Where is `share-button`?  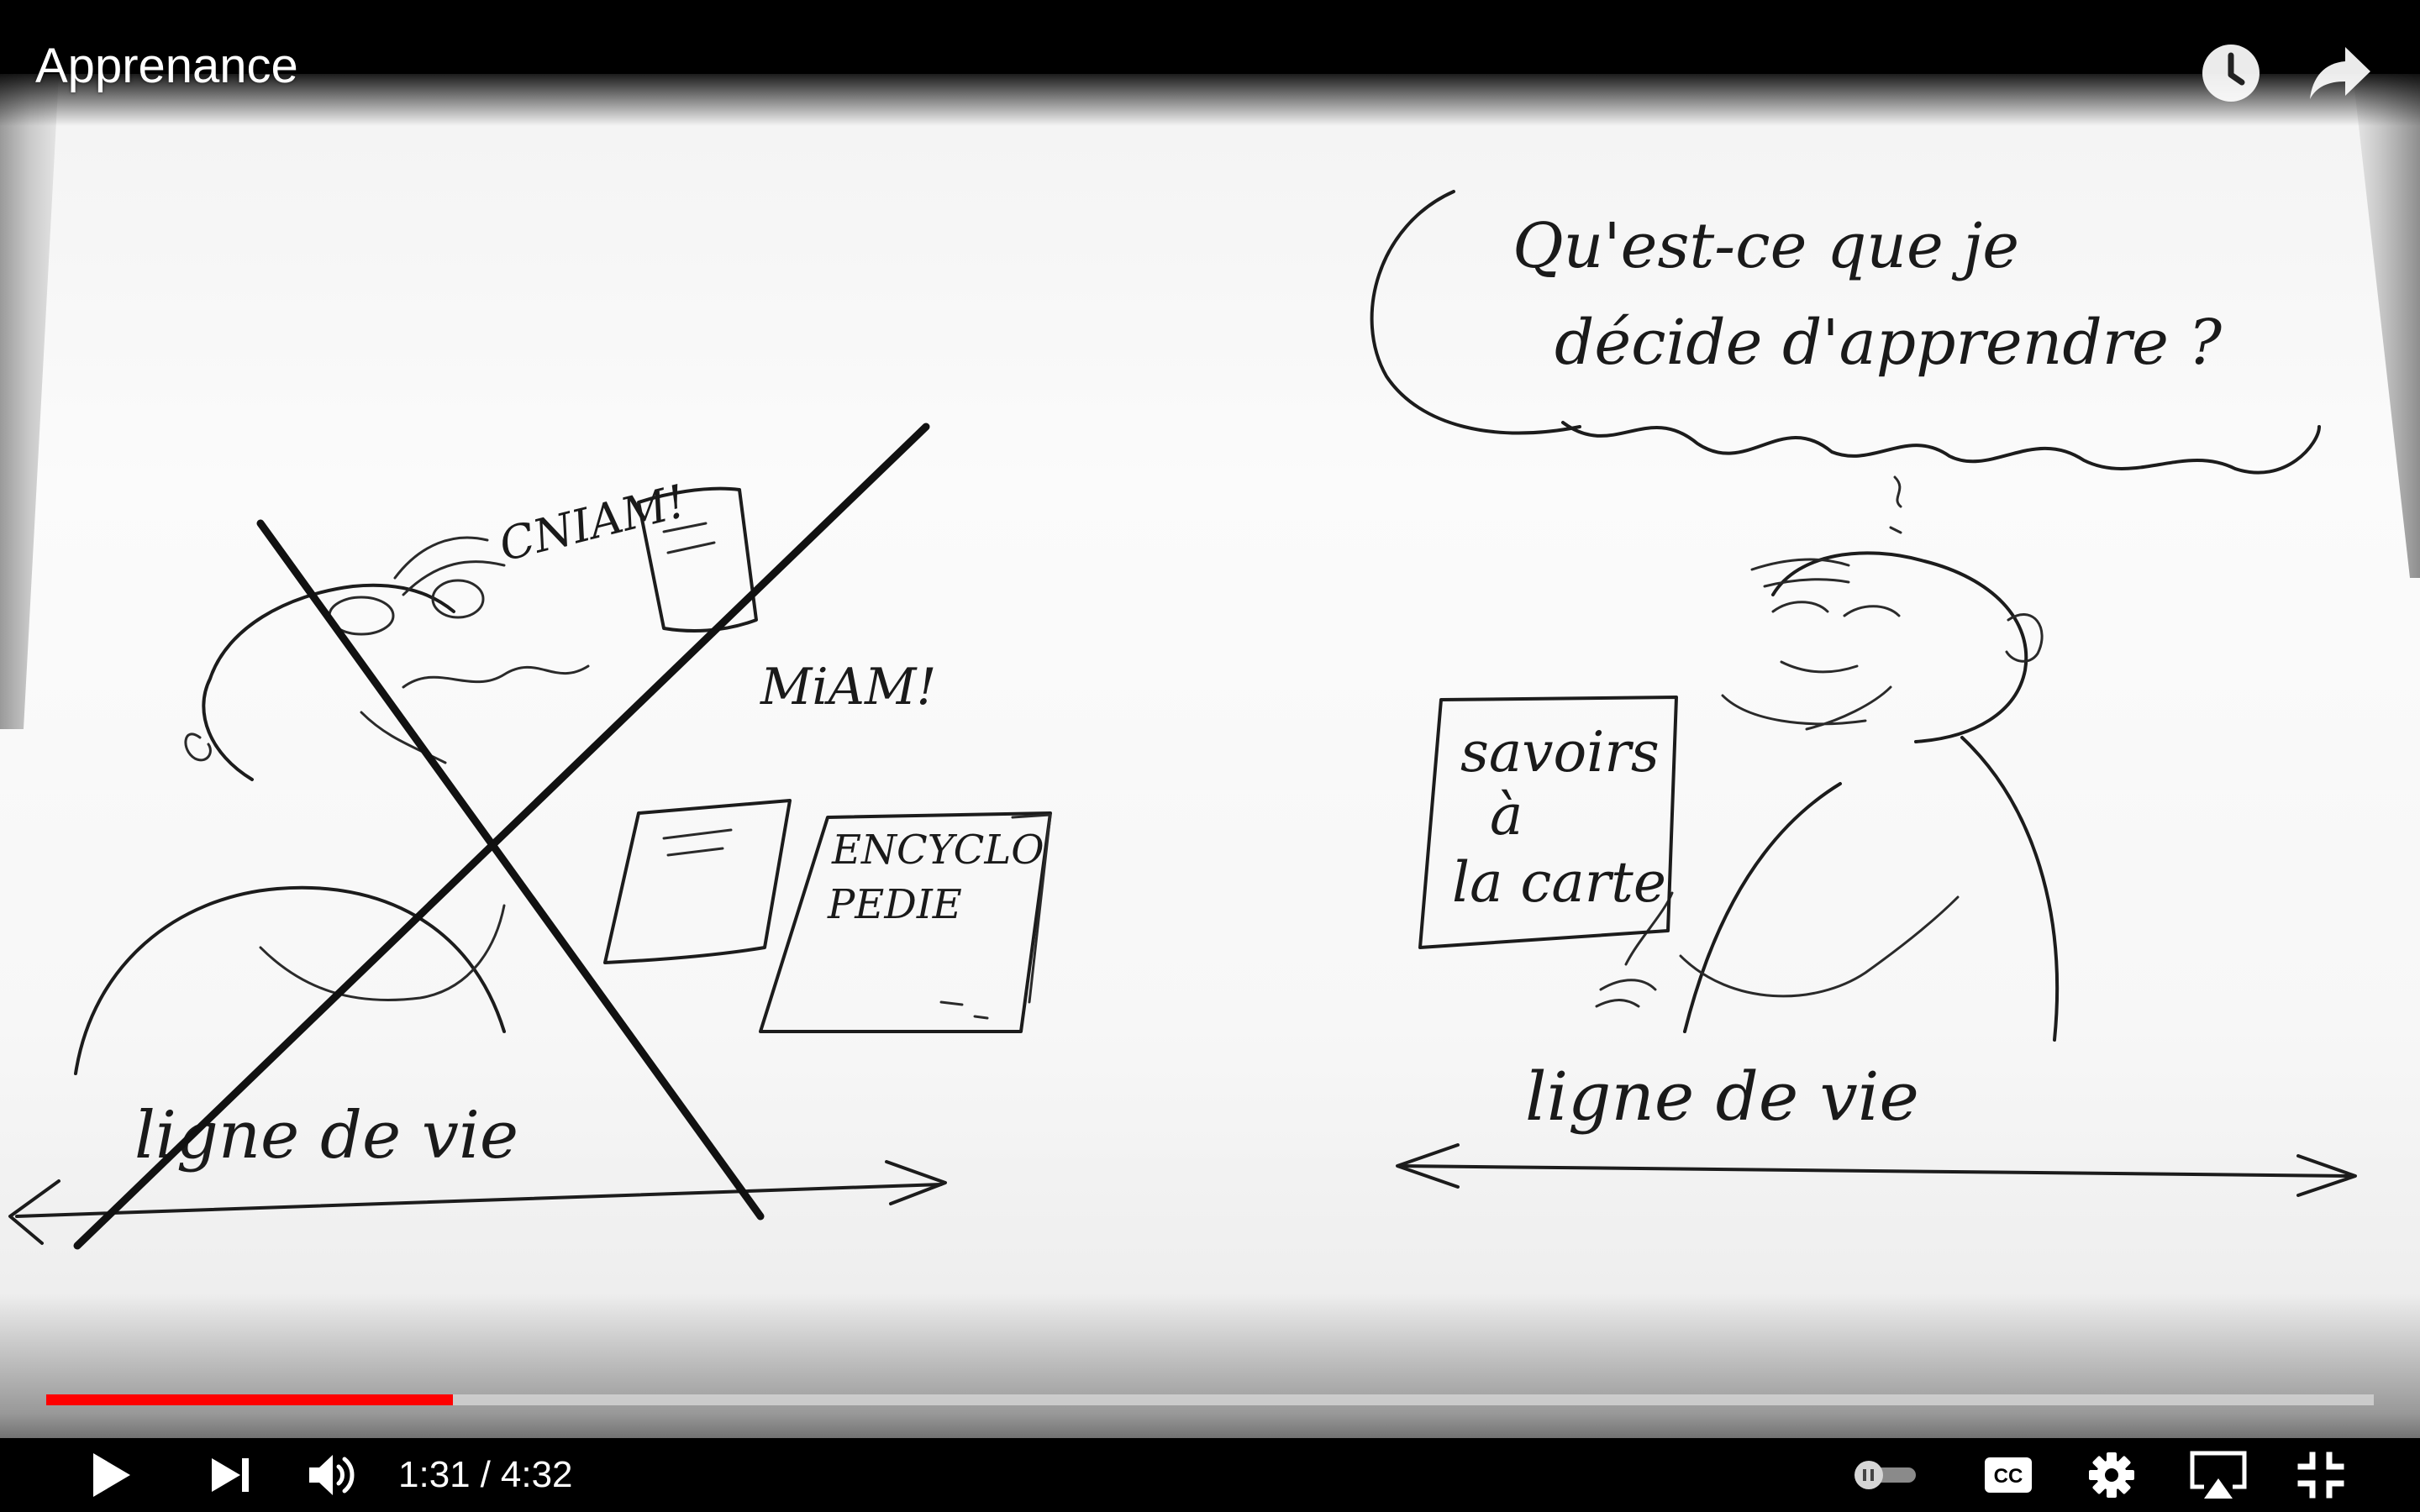
share-button is located at coordinates (2340, 73).